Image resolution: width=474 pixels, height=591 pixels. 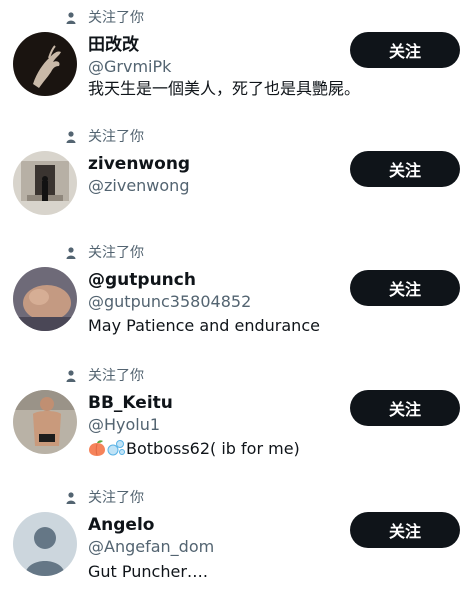 What do you see at coordinates (170, 301) in the screenshot?
I see `user-handle: @gutpunc35804852` at bounding box center [170, 301].